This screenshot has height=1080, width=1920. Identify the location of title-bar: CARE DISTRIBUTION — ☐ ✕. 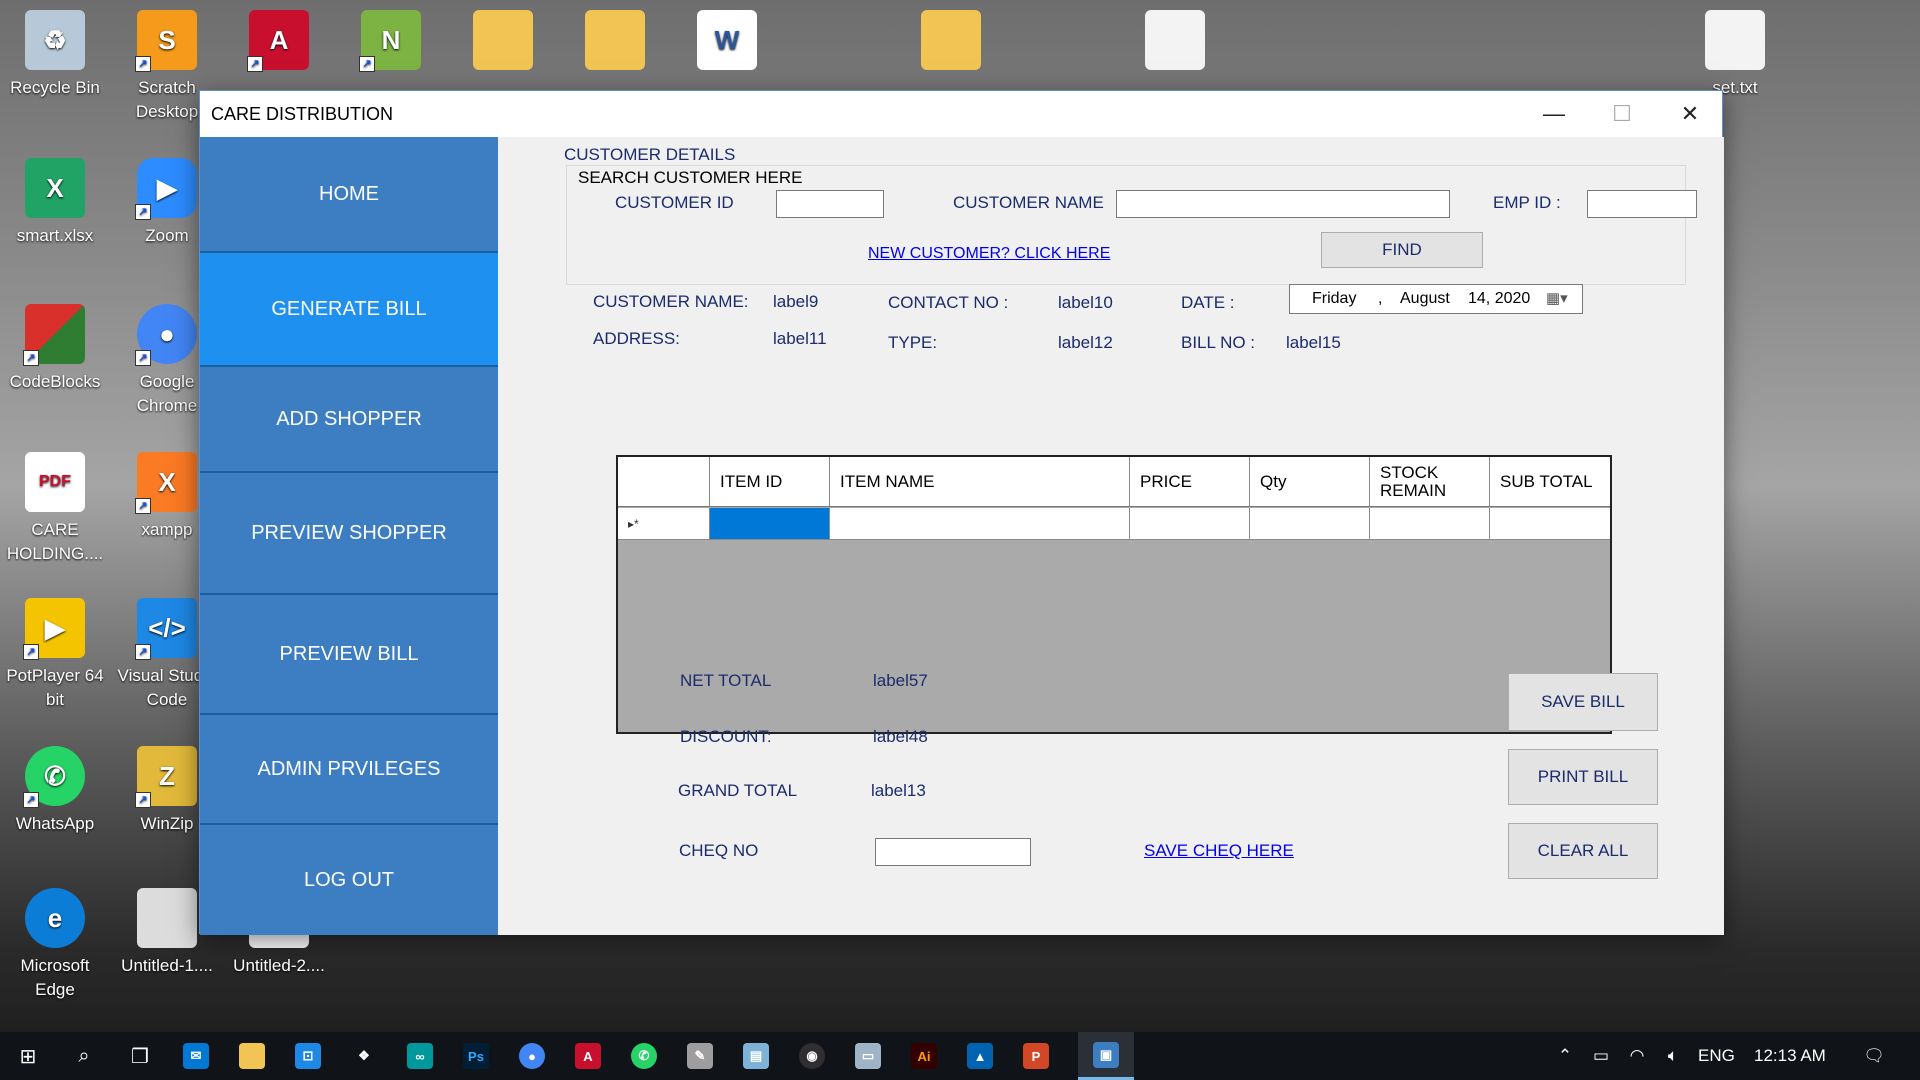
(961, 114).